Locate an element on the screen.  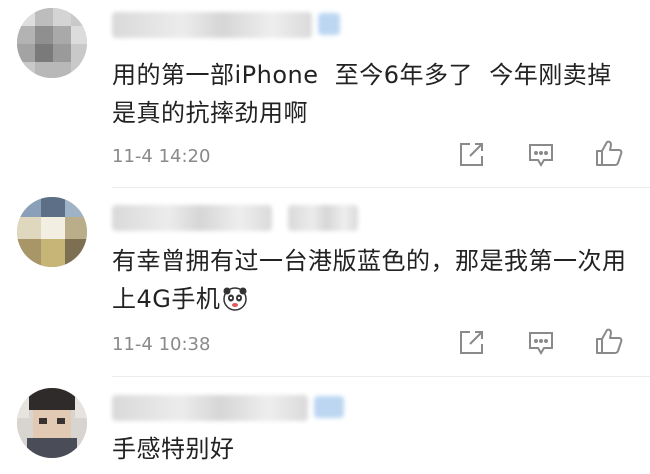
comment-text: 手感特别好 is located at coordinates (173, 449).